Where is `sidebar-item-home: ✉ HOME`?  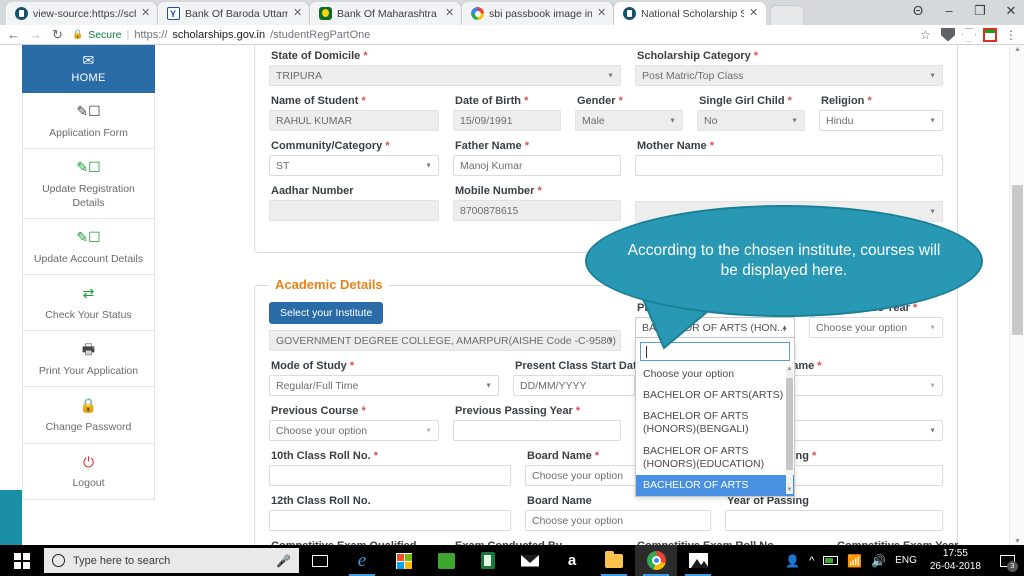
sidebar-item-home: ✉ HOME is located at coordinates (88, 69).